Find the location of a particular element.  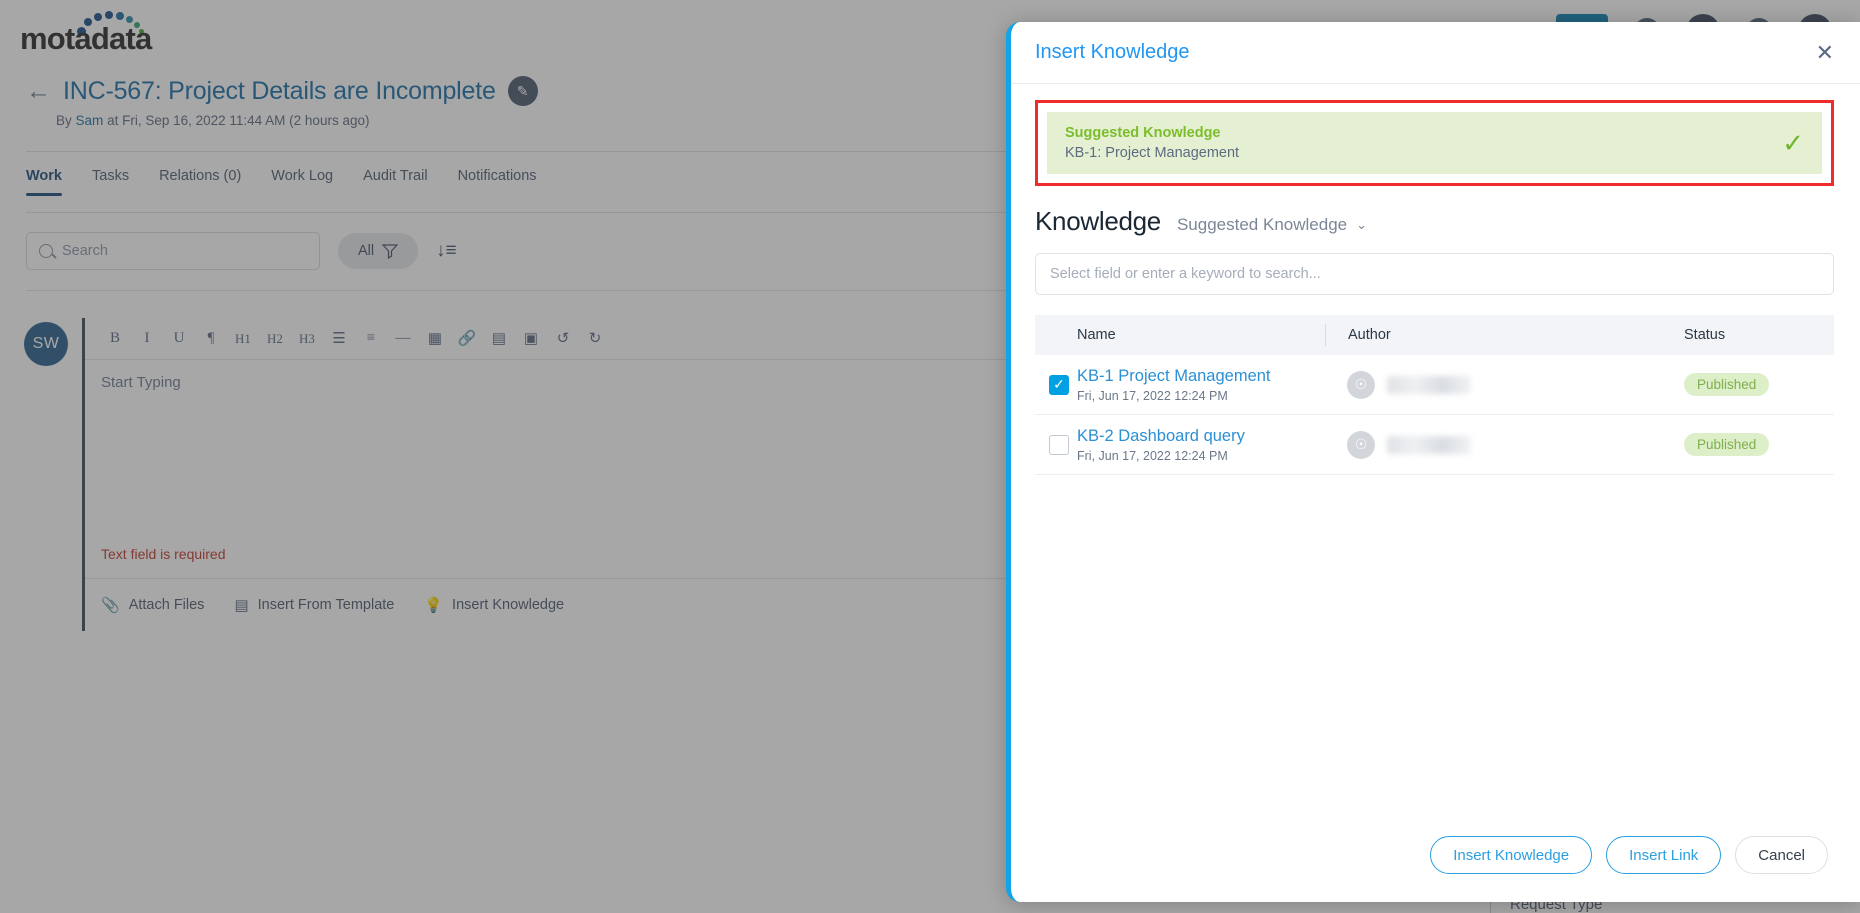

row-checkbox is located at coordinates (1059, 444).